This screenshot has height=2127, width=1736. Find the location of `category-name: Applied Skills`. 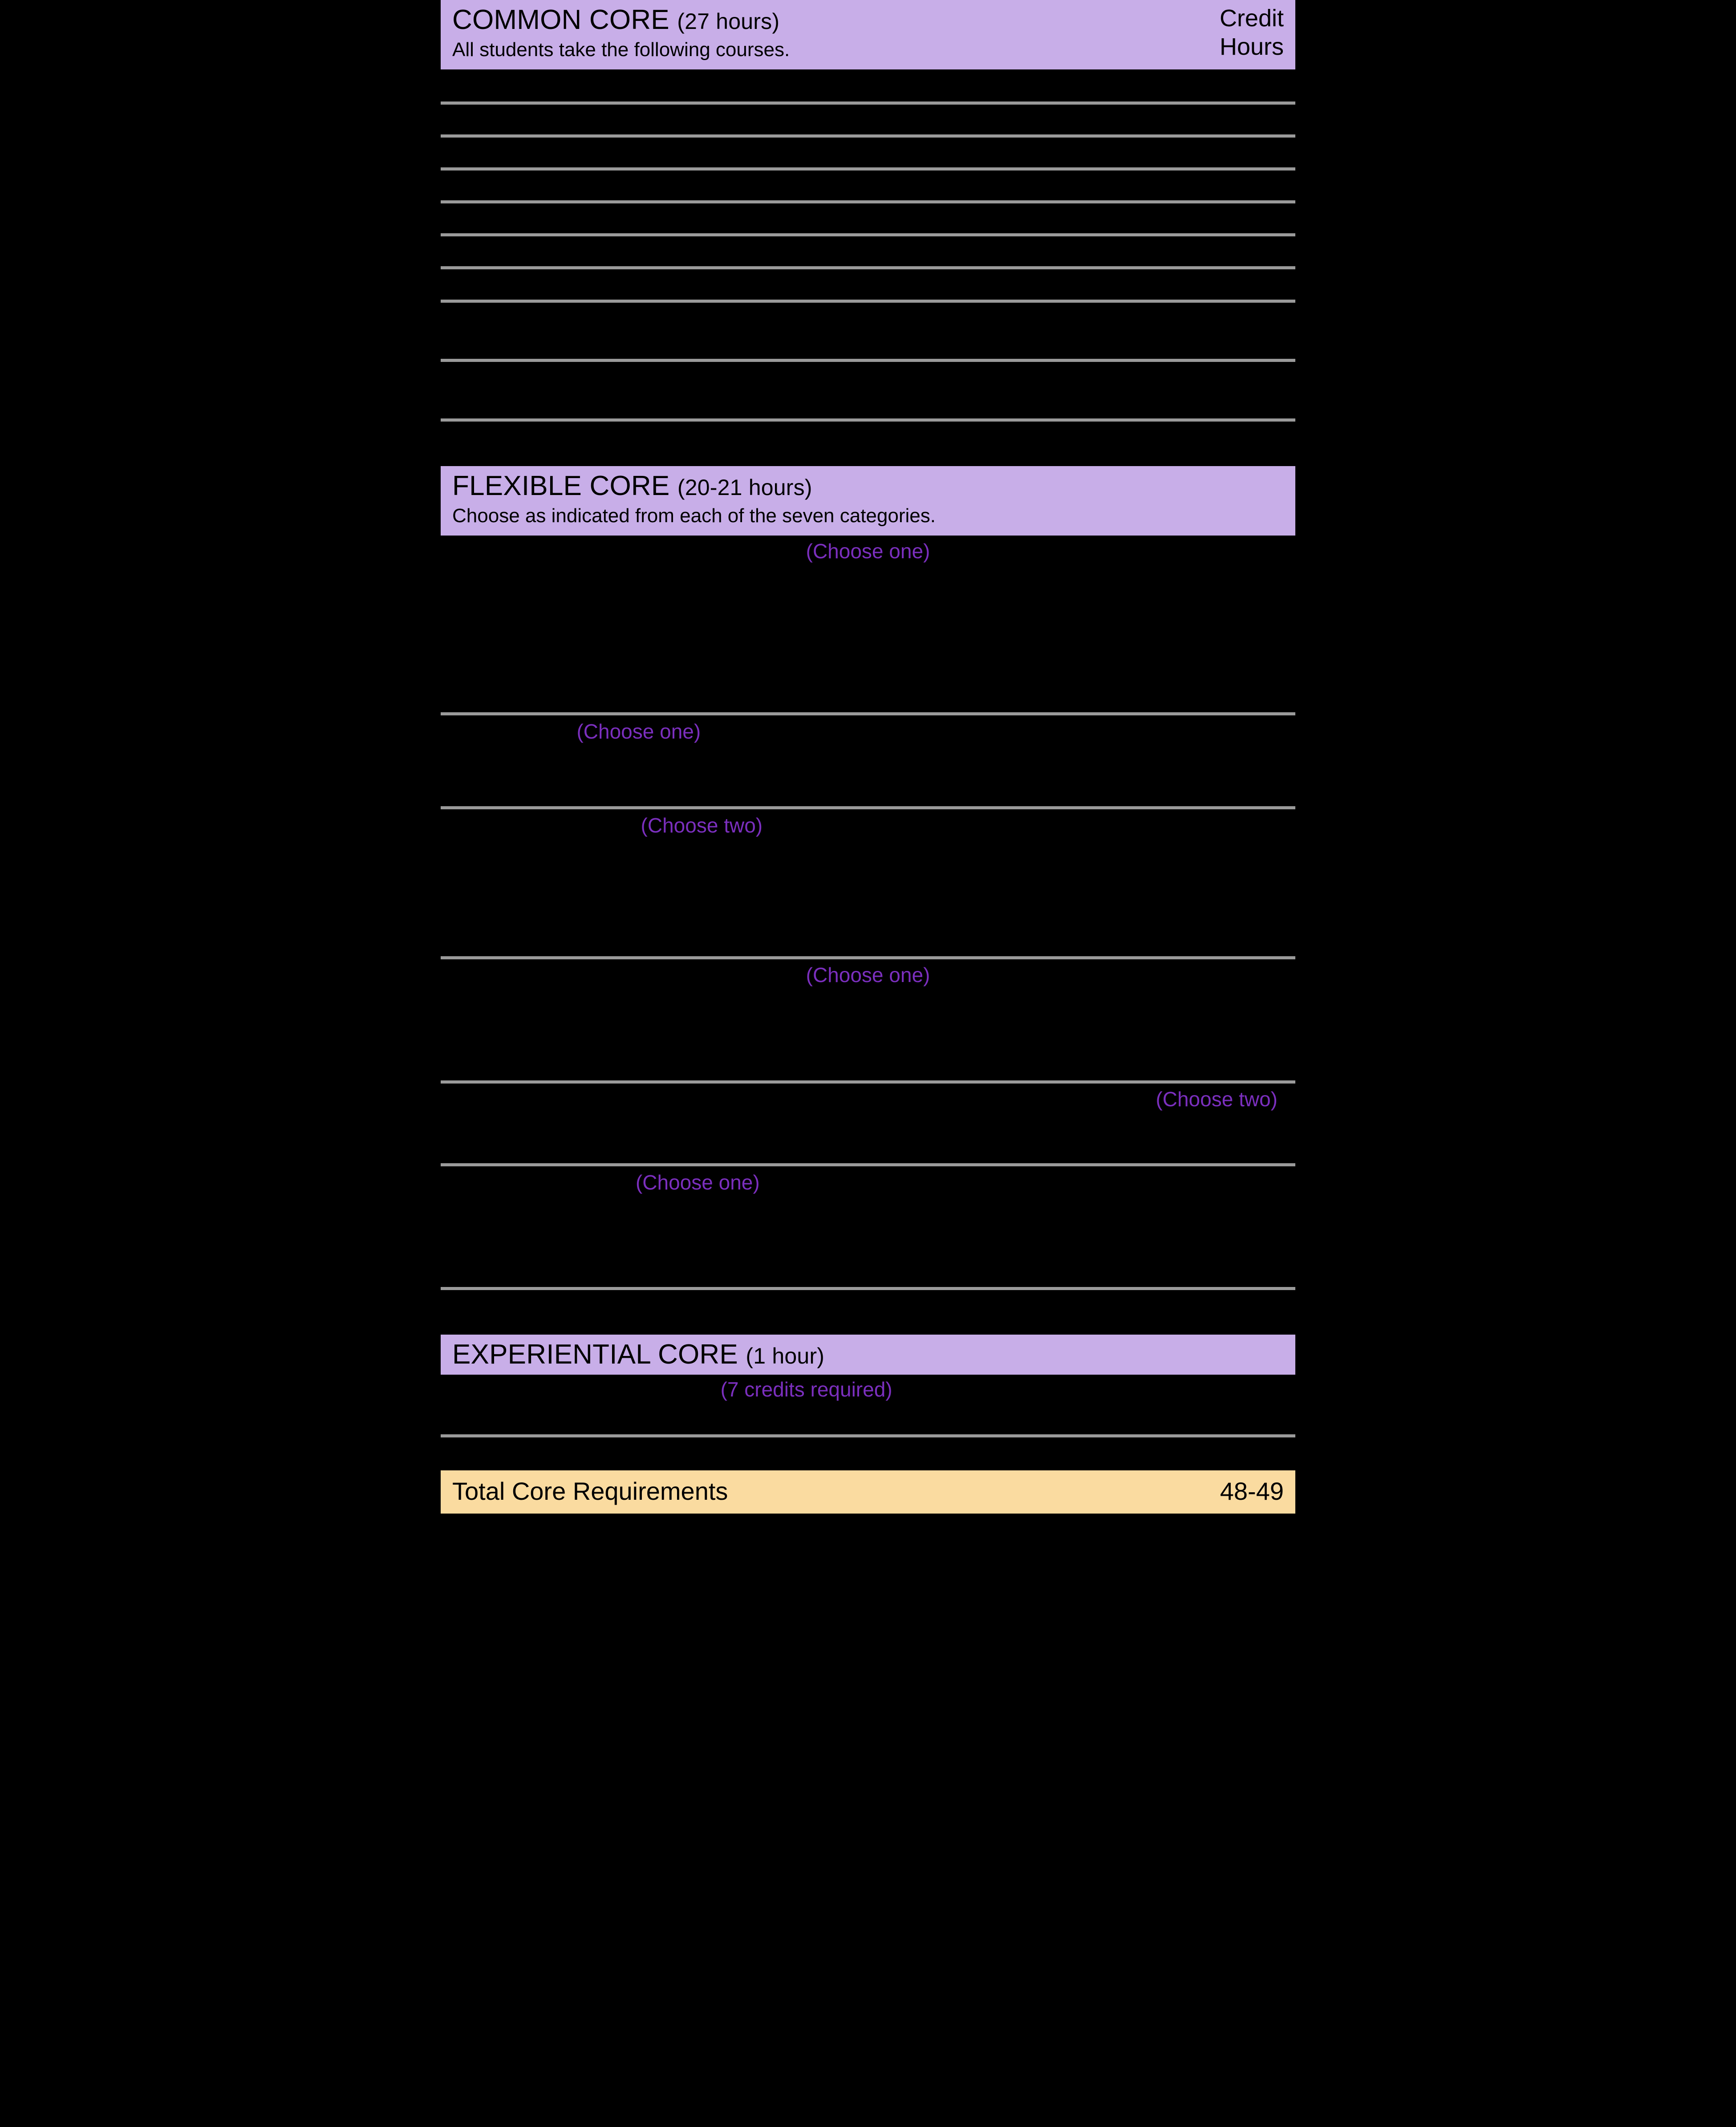

category-name: Applied Skills is located at coordinates (504, 732).